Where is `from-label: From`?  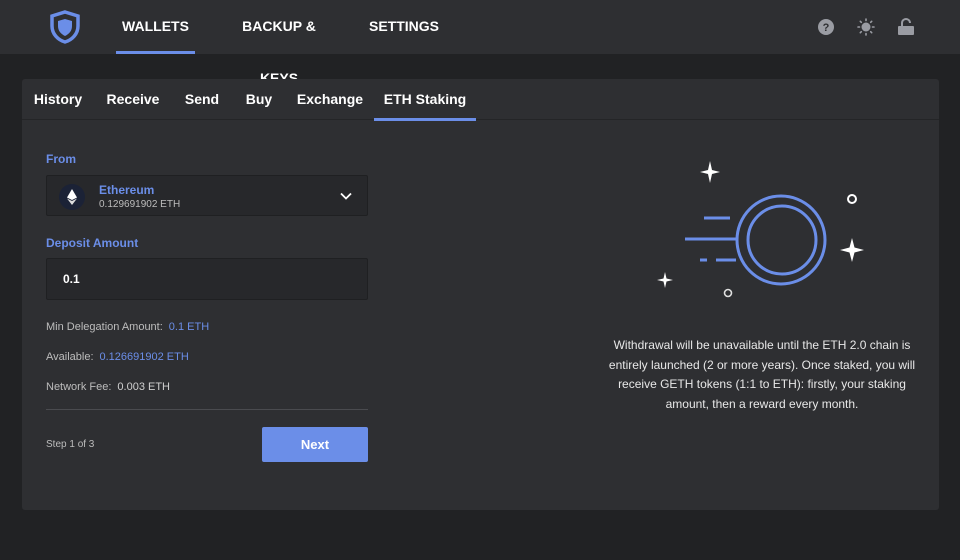 from-label: From is located at coordinates (61, 159).